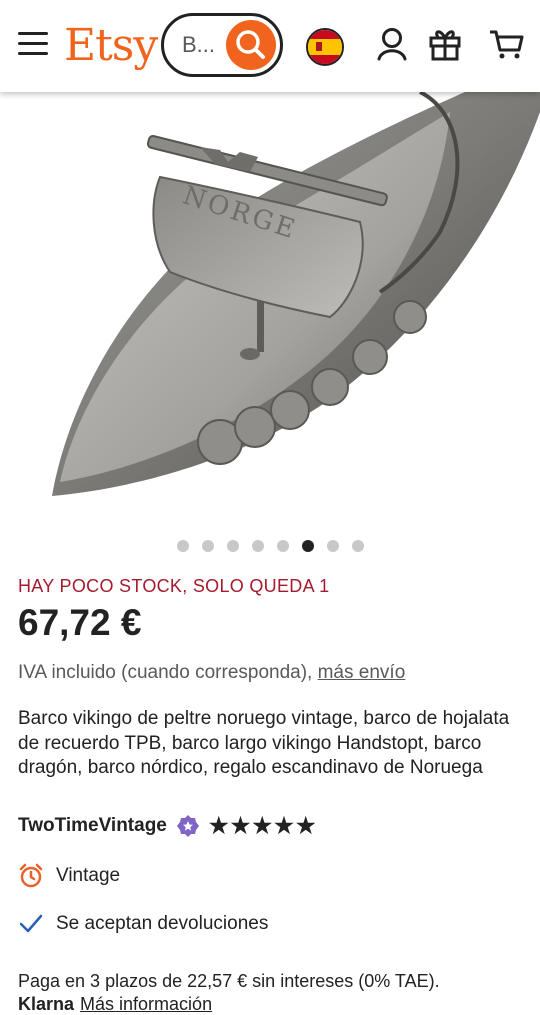  I want to click on feature-label: Vintage, so click(88, 875).